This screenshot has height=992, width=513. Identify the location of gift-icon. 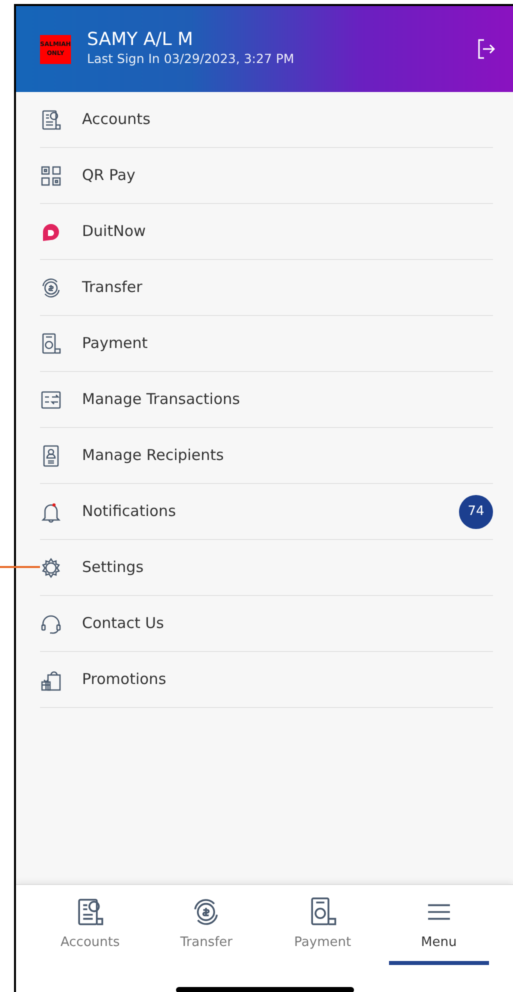
(51, 679).